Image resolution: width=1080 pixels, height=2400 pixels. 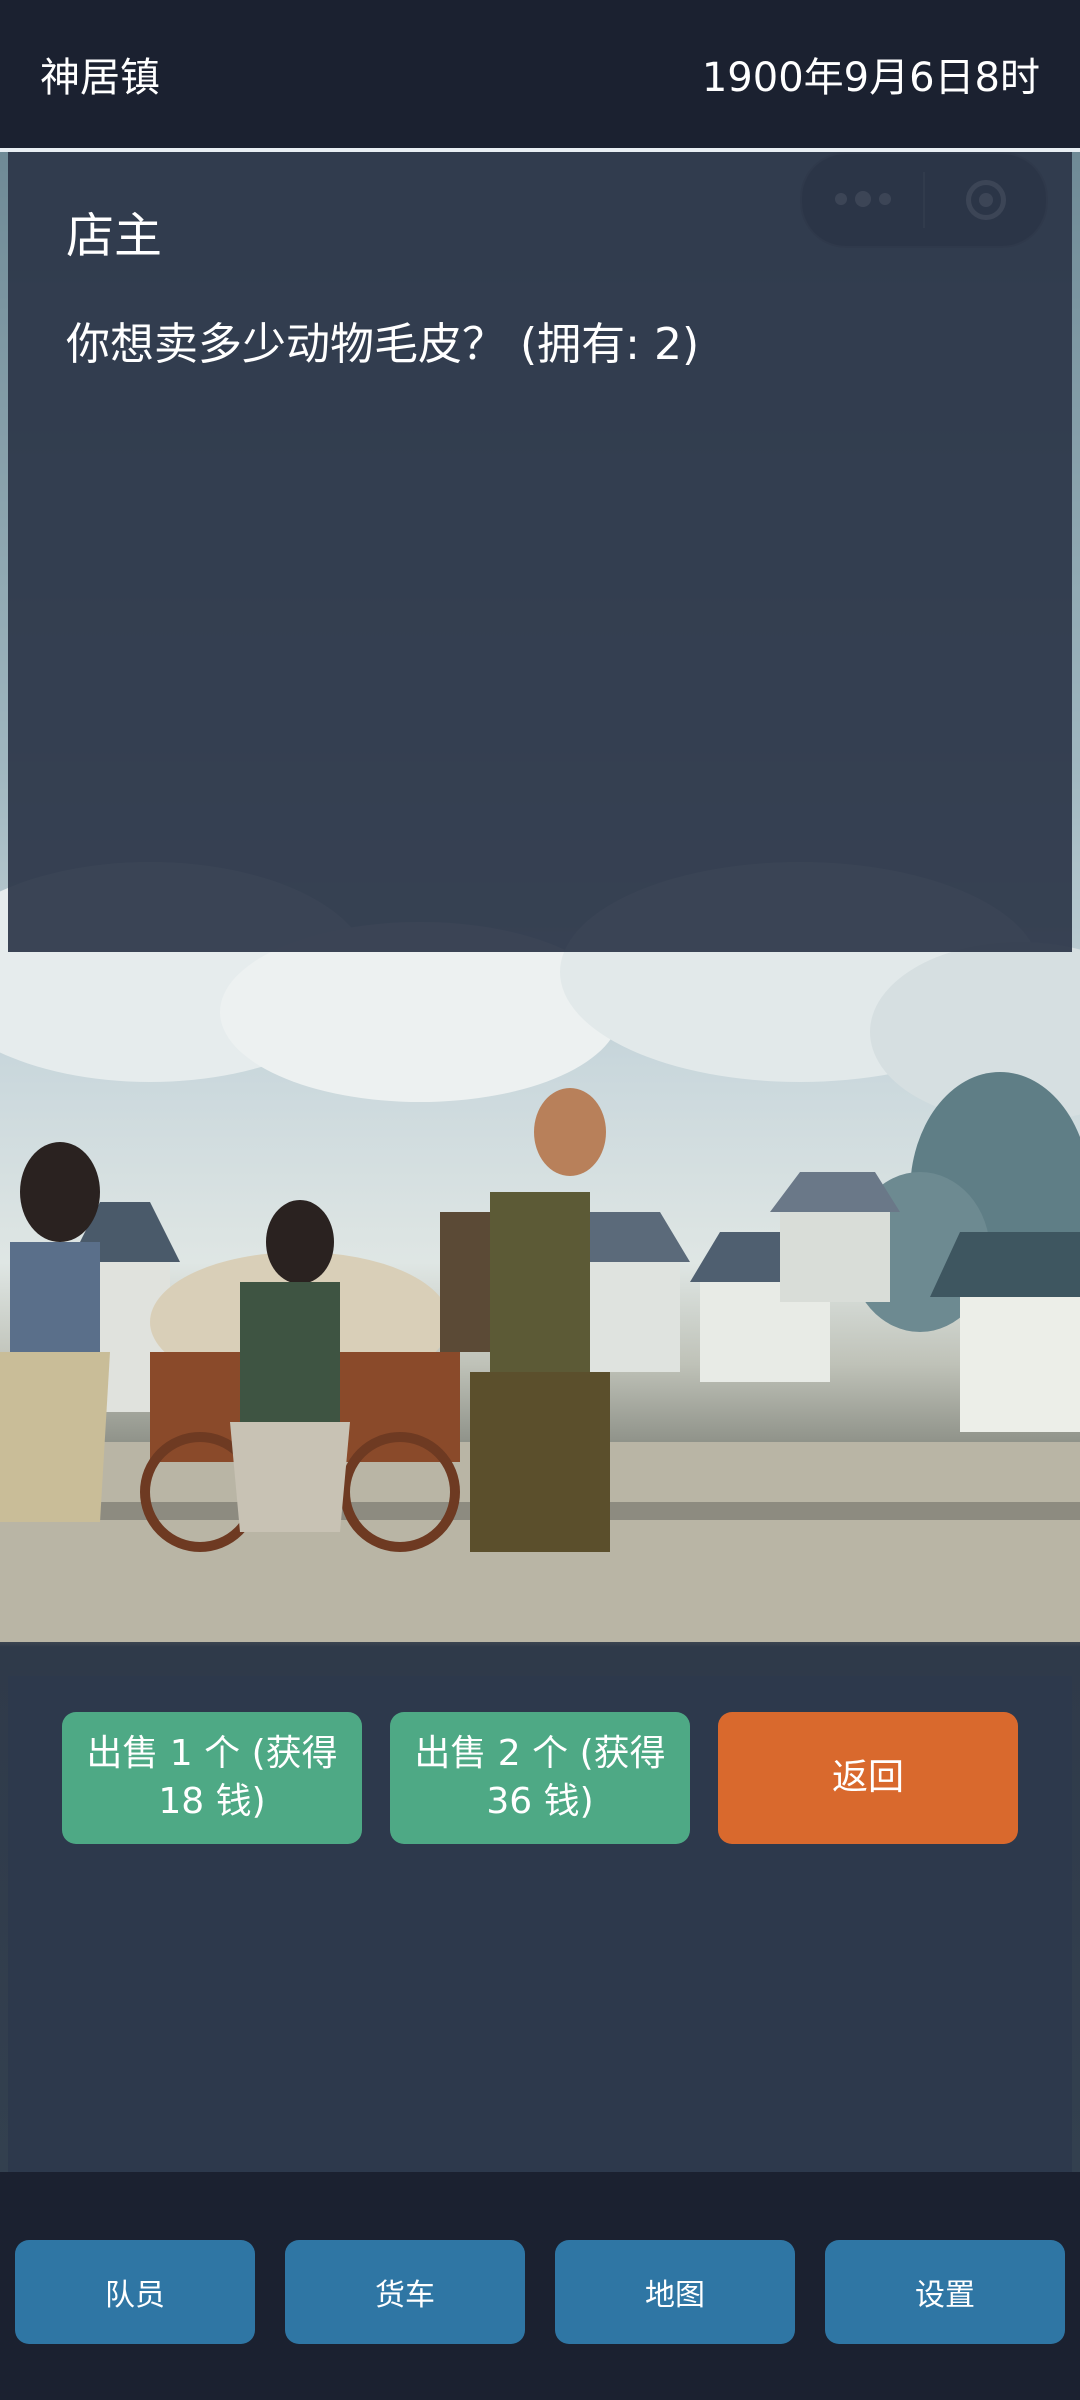 I want to click on game-datetime: 1900年9月6日8时, so click(x=870, y=78).